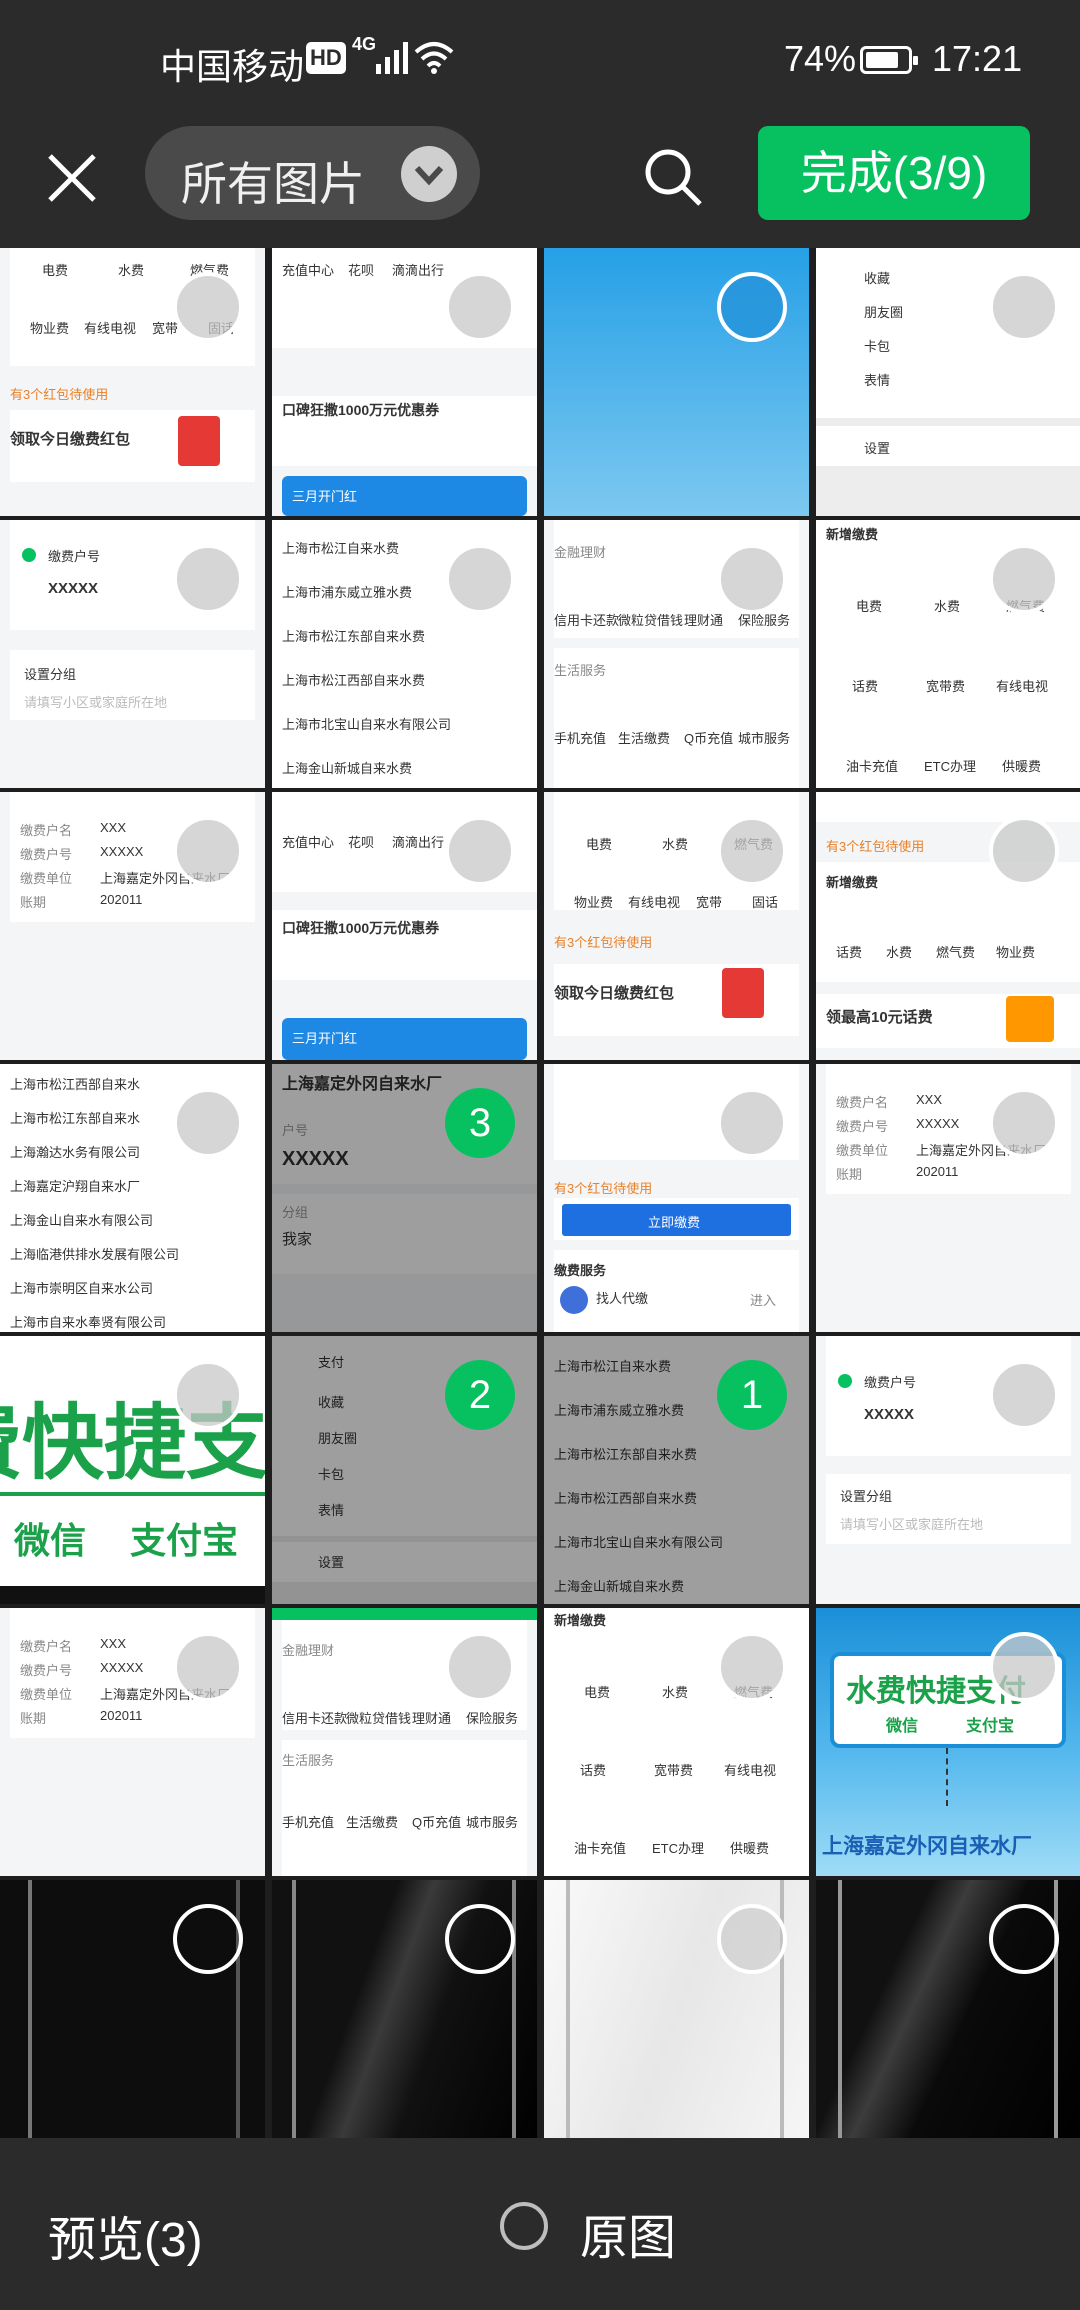 The image size is (1080, 2310). Describe the element at coordinates (132, 1470) in the screenshot. I see `photo-thumbnail: 费快捷支 微信 支付宝` at that location.